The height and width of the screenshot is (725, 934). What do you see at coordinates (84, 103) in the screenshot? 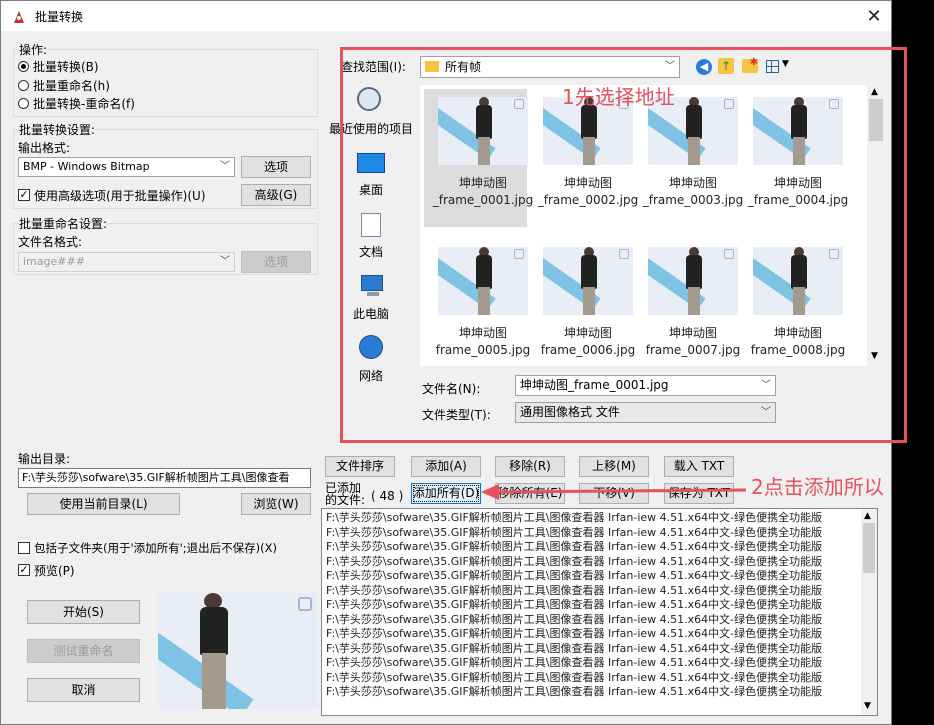
I see `radio-batch-convert-rename-label: 批量转换-重命名(f)` at bounding box center [84, 103].